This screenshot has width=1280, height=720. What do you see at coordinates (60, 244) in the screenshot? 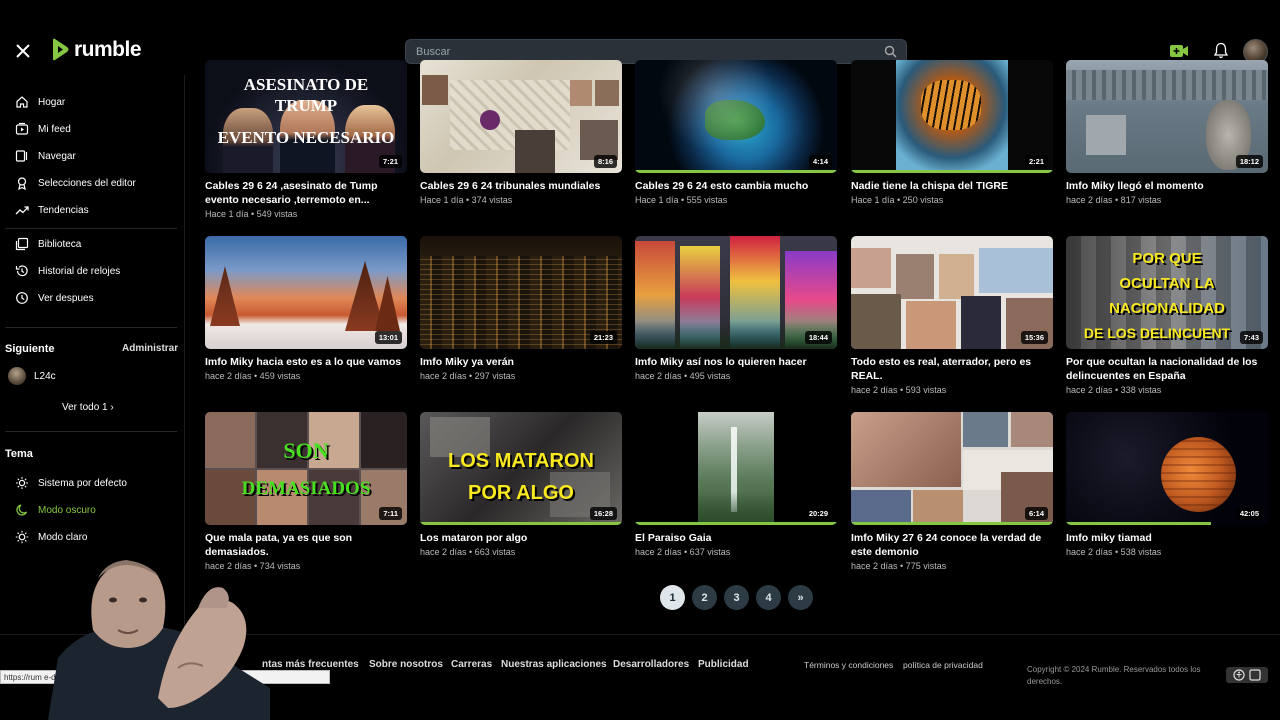
I see `sidebar-item-label: Biblioteca` at bounding box center [60, 244].